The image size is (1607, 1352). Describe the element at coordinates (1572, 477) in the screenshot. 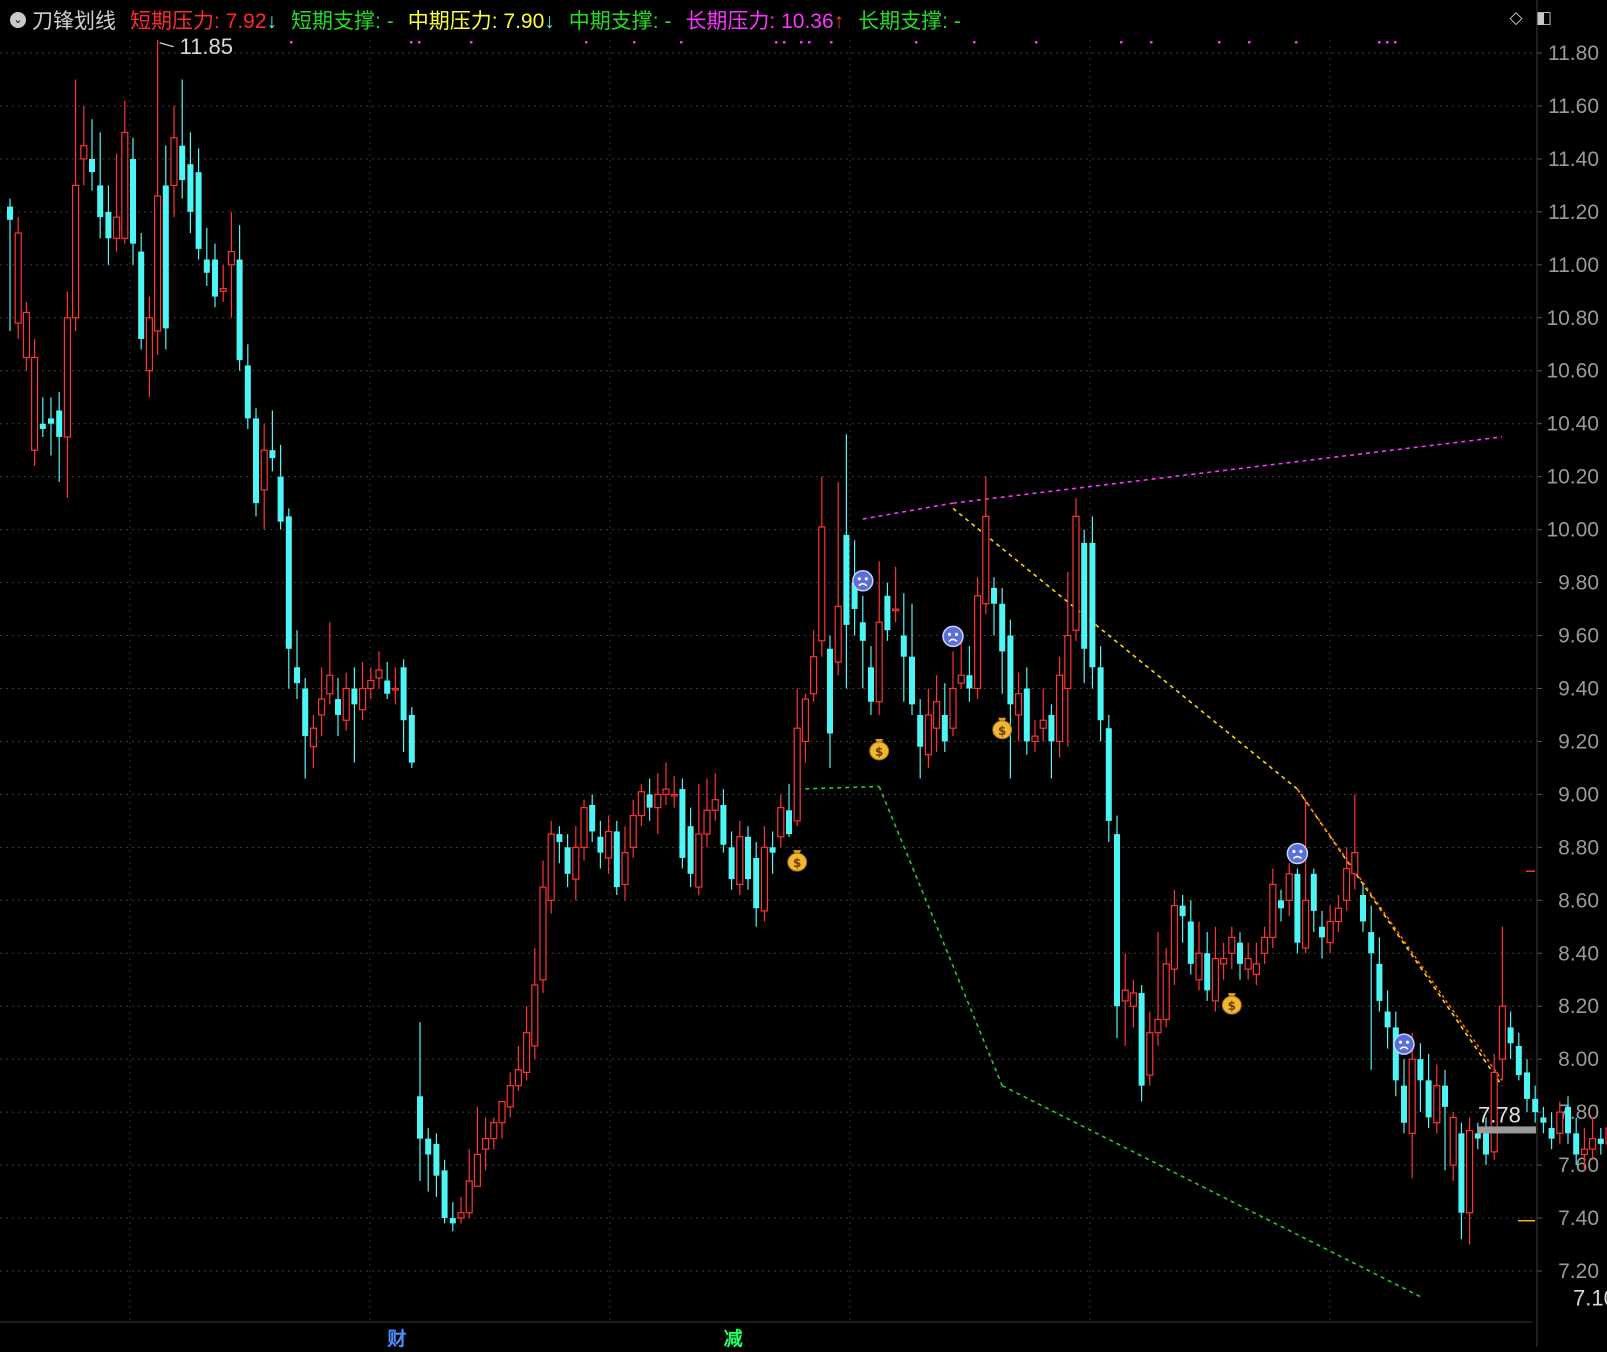

I see `y-tick-label: 10.20` at that location.